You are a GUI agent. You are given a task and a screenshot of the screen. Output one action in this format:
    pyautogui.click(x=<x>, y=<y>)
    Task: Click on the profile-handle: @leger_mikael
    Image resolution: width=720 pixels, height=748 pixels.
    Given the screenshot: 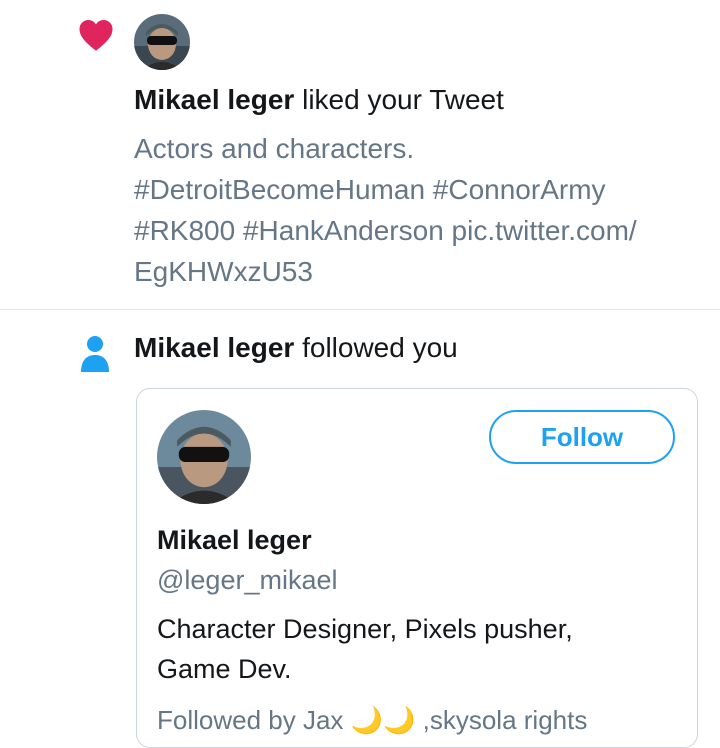 What is the action you would take?
    pyautogui.click(x=247, y=580)
    